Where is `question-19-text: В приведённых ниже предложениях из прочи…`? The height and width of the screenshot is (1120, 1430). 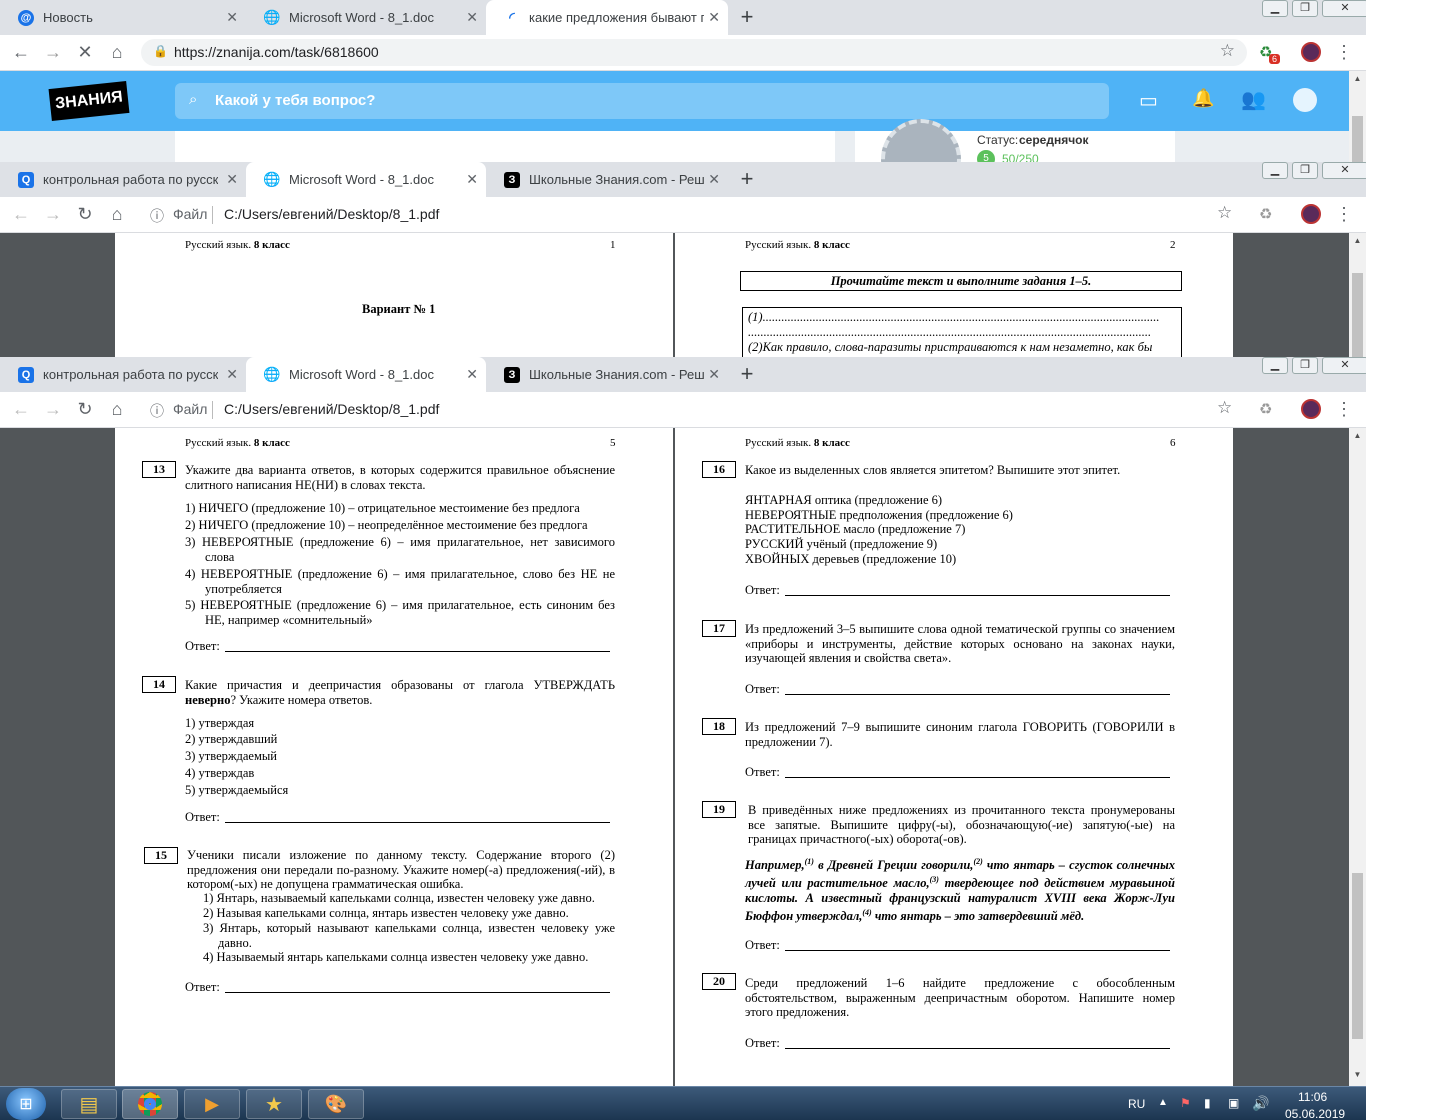
question-19-text: В приведённых ниже предложениях из прочи… is located at coordinates (961, 825).